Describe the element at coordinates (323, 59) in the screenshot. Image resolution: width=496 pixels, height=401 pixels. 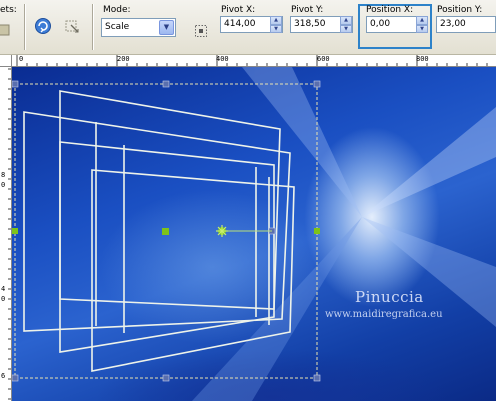
I see `ruler-h-label: 600` at that location.